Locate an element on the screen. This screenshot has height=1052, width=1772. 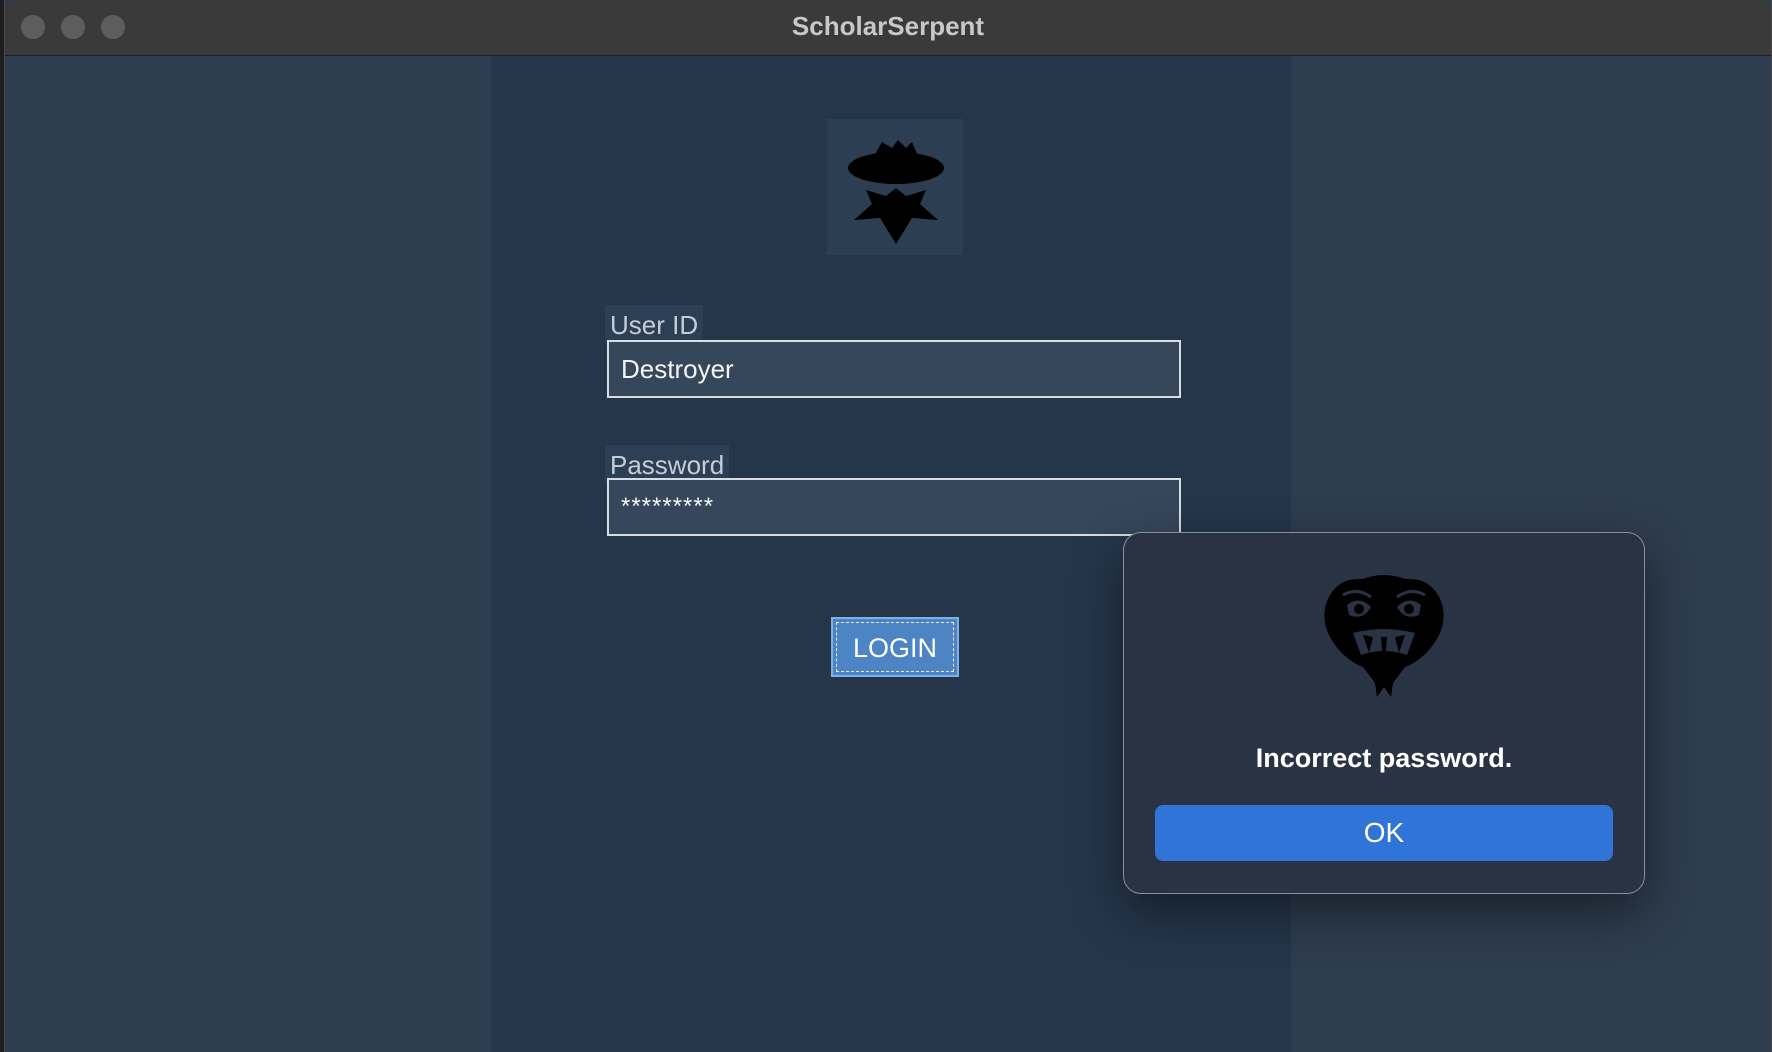
dialog-message: Incorrect password. is located at coordinates (1384, 758).